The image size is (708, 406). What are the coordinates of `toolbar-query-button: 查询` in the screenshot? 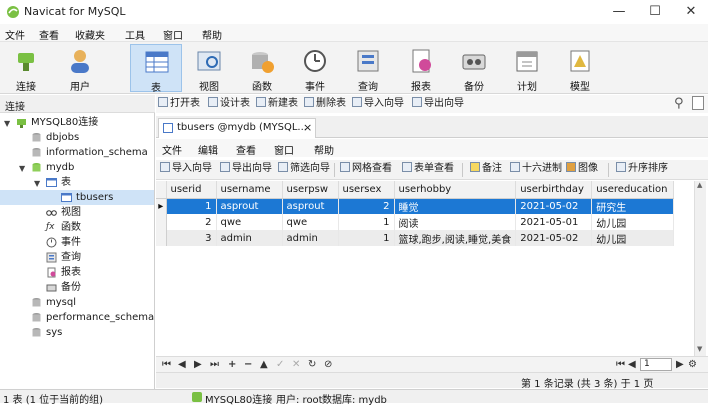 It's located at (368, 68).